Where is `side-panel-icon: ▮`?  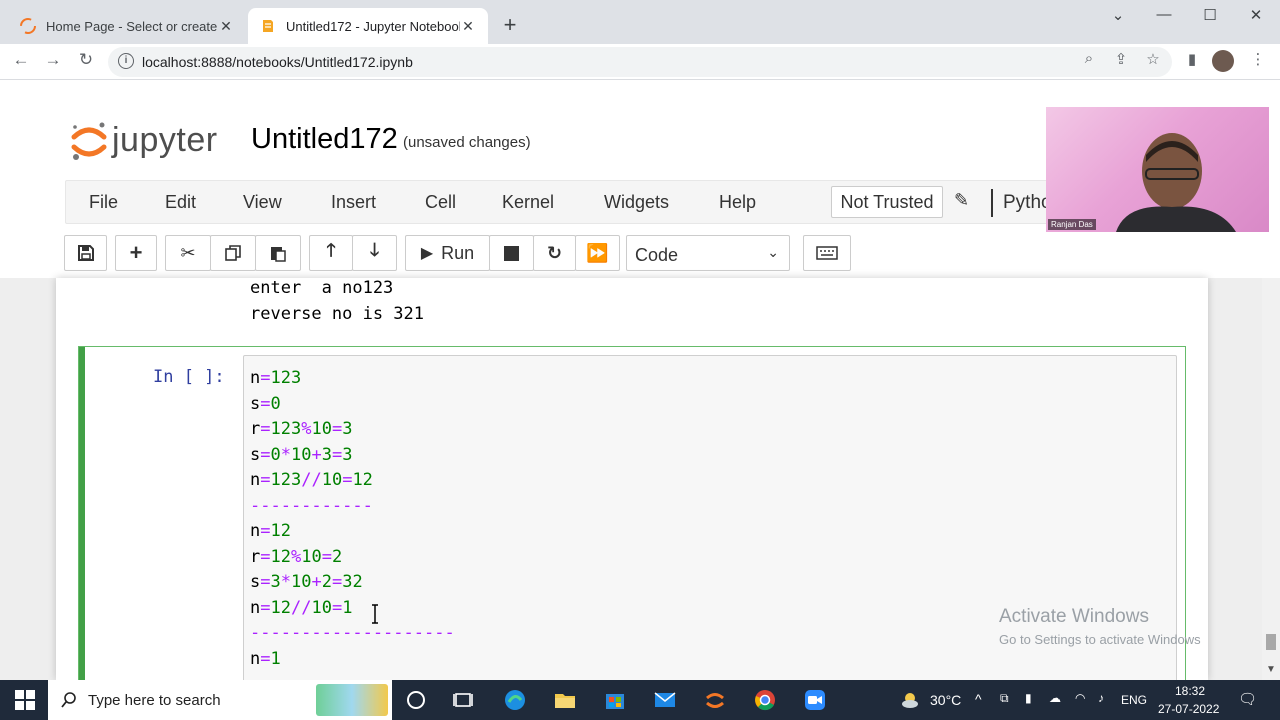 side-panel-icon: ▮ is located at coordinates (1192, 59).